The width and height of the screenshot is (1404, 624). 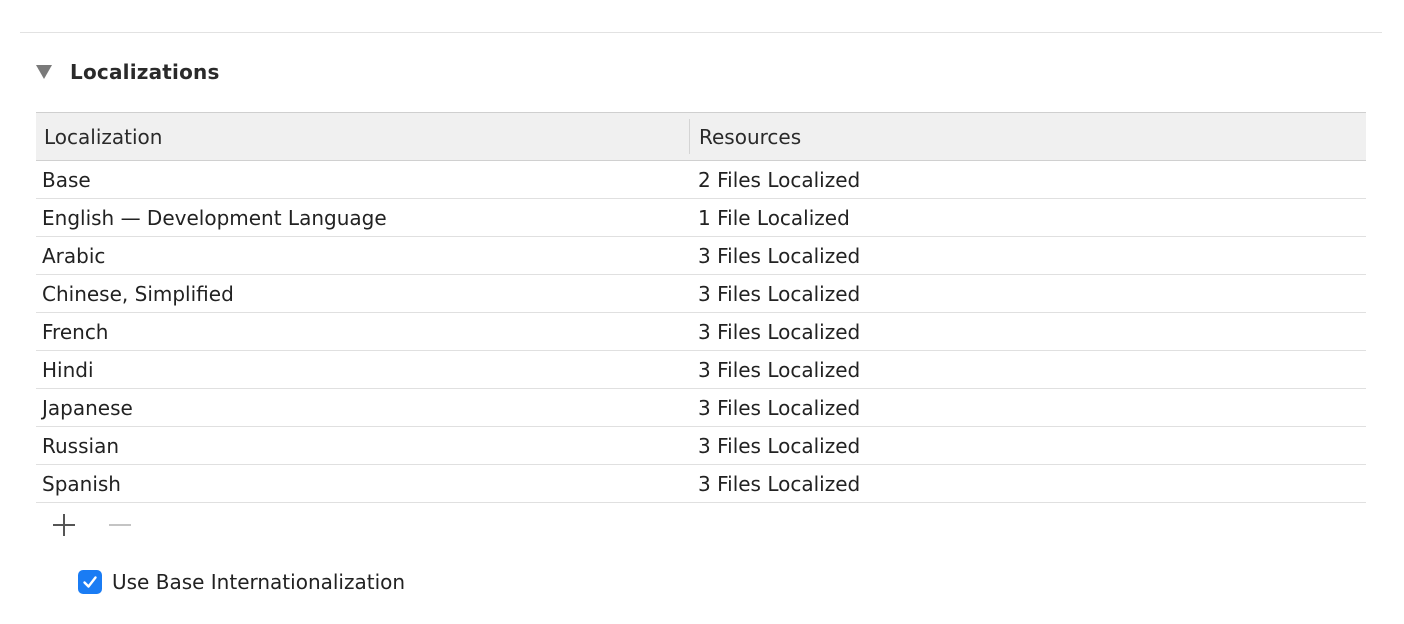 What do you see at coordinates (363, 136) in the screenshot?
I see `column-header-localization: Localization` at bounding box center [363, 136].